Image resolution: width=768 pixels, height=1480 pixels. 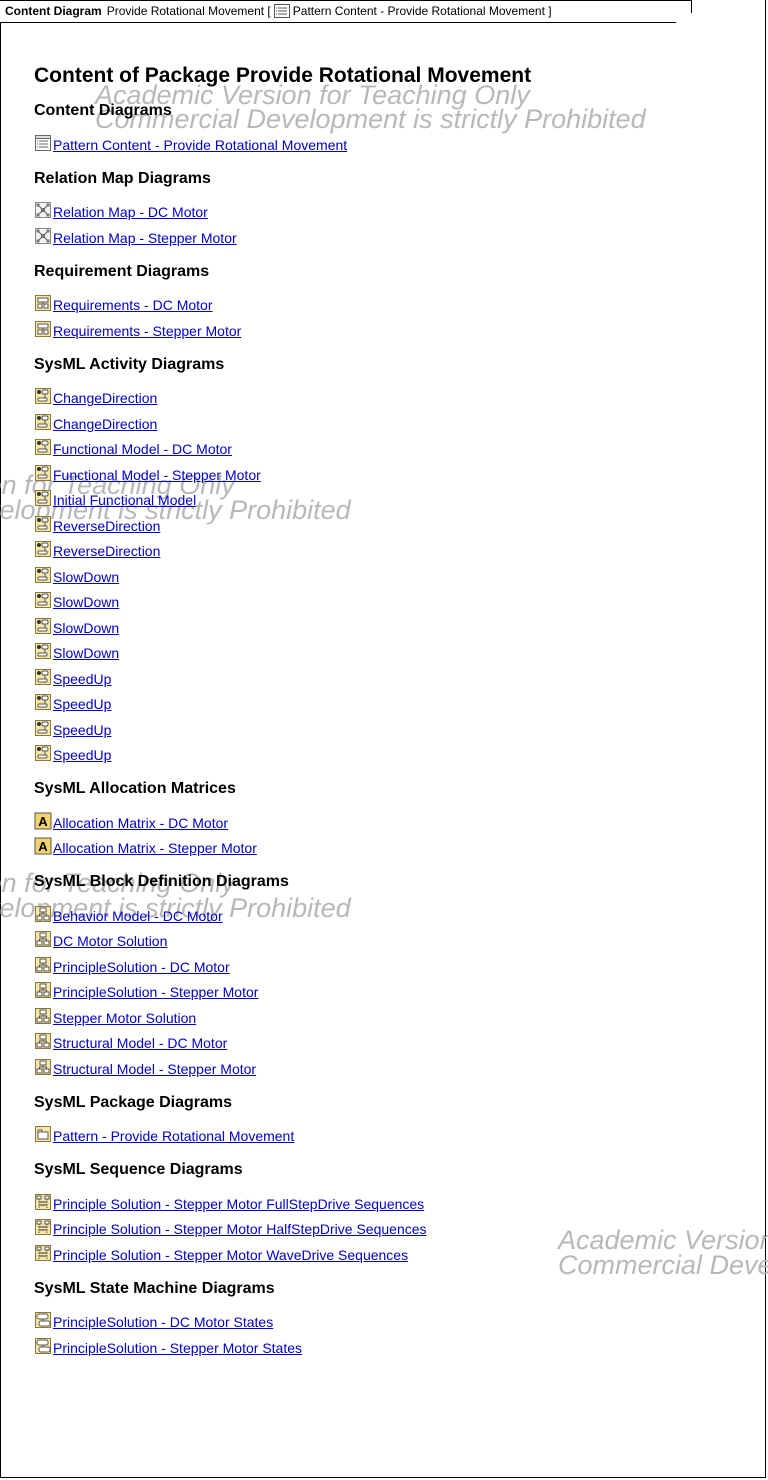 What do you see at coordinates (155, 848) in the screenshot?
I see `diagram-link: Allocation Matrix - Stepper Motor` at bounding box center [155, 848].